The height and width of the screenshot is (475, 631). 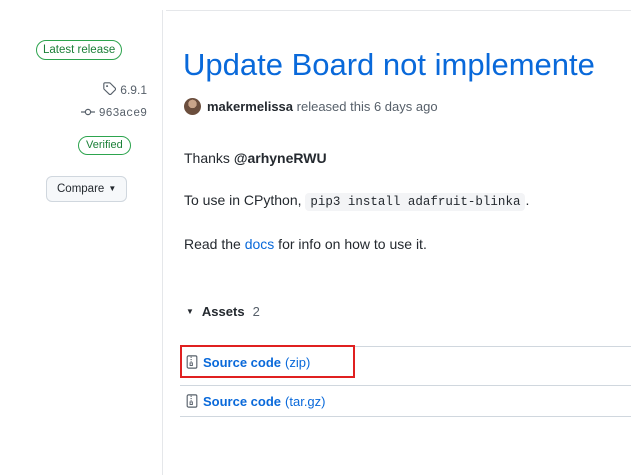 What do you see at coordinates (133, 90) in the screenshot?
I see `tag-label: 6.9.1` at bounding box center [133, 90].